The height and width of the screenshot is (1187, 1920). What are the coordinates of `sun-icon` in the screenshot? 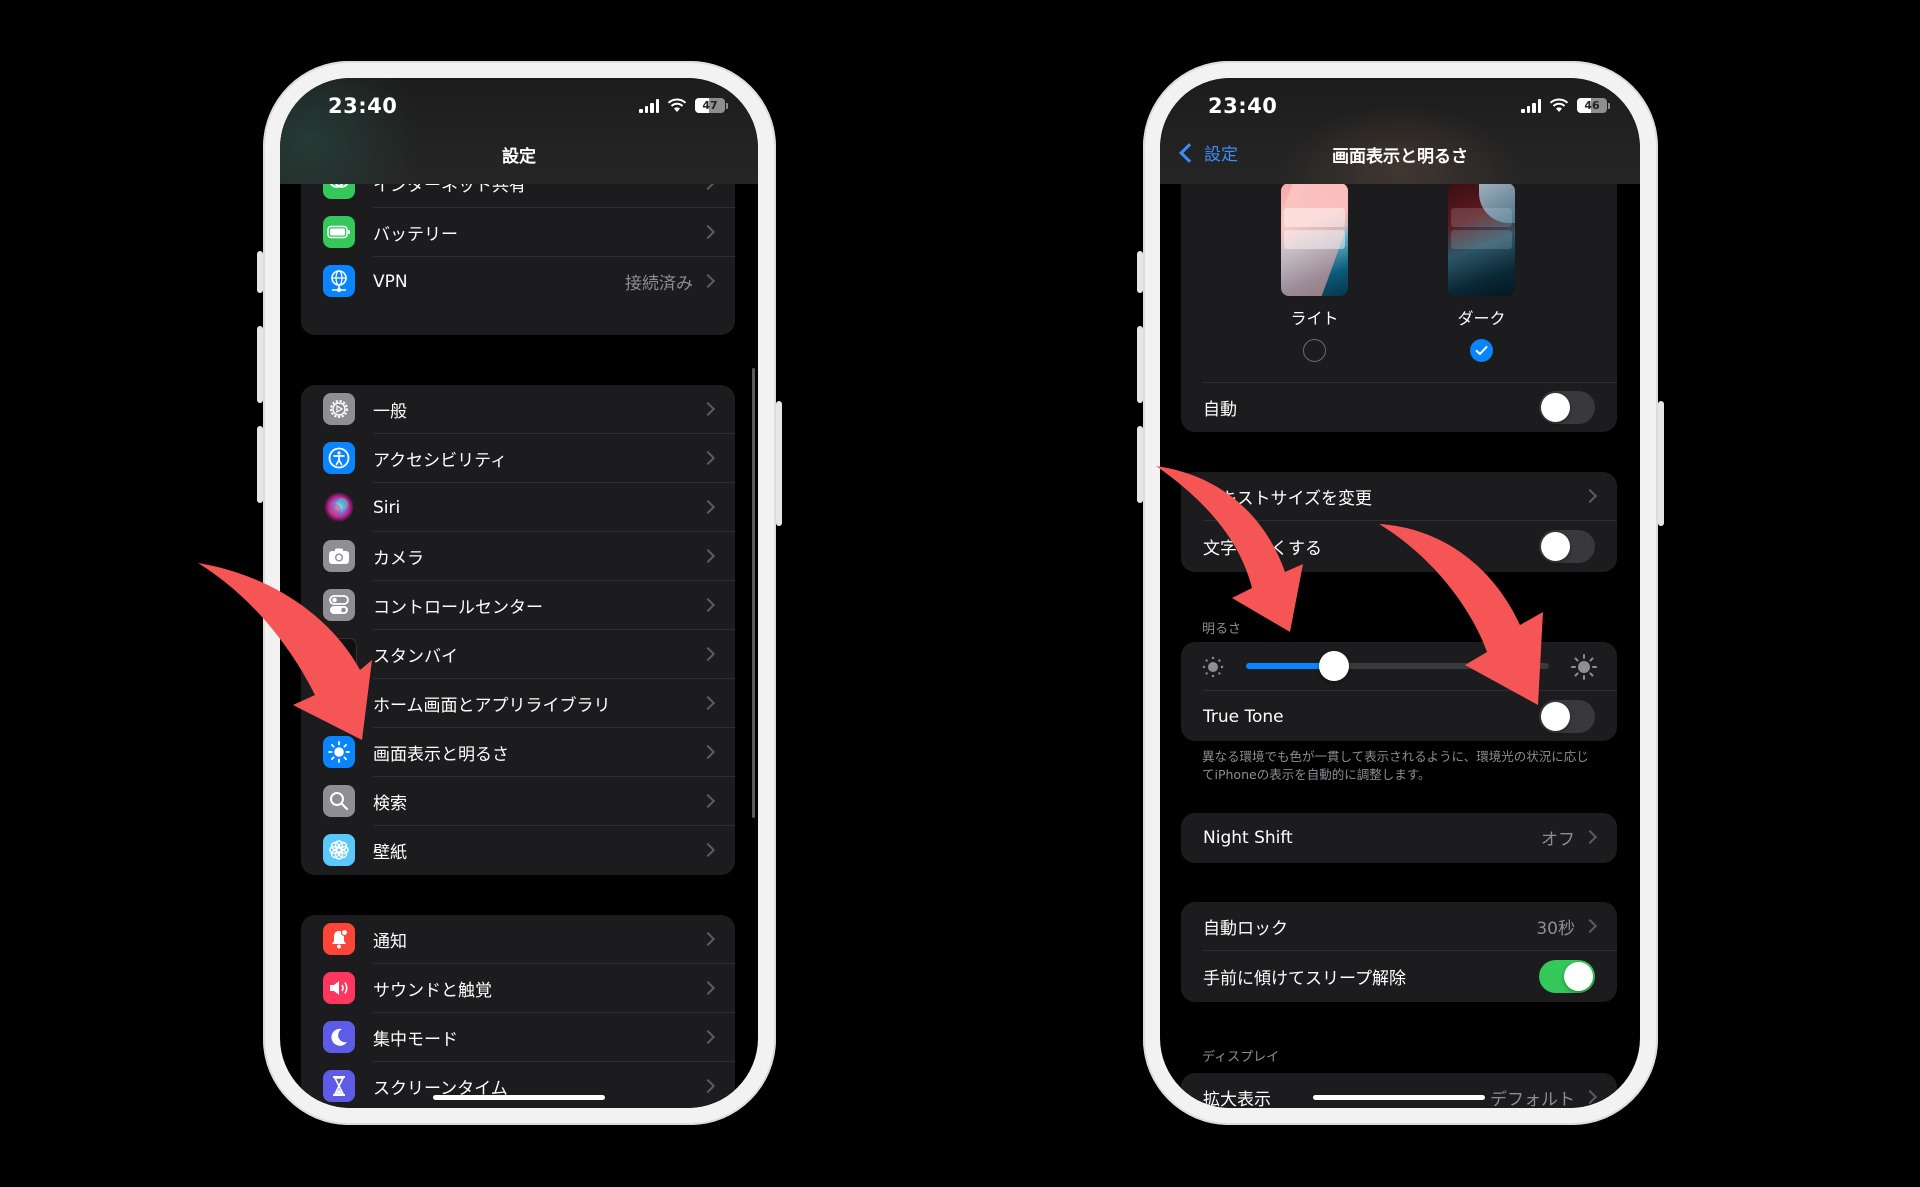 It's located at (339, 752).